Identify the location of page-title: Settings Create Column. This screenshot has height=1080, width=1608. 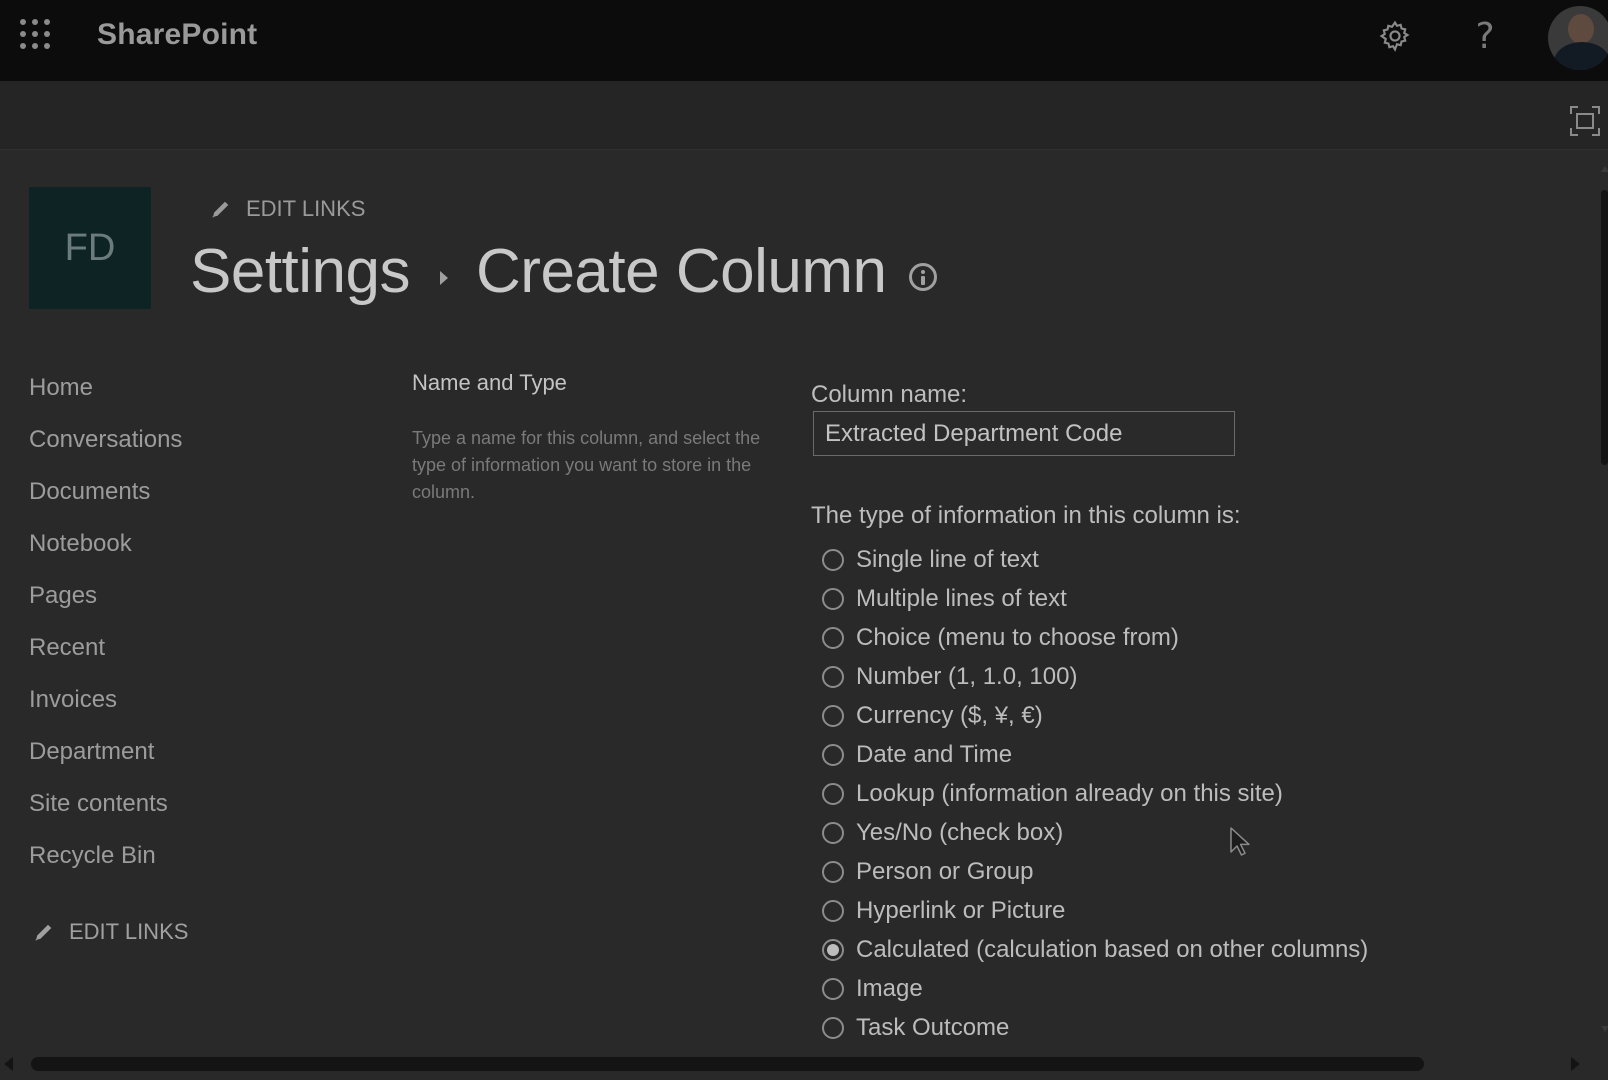
(563, 271).